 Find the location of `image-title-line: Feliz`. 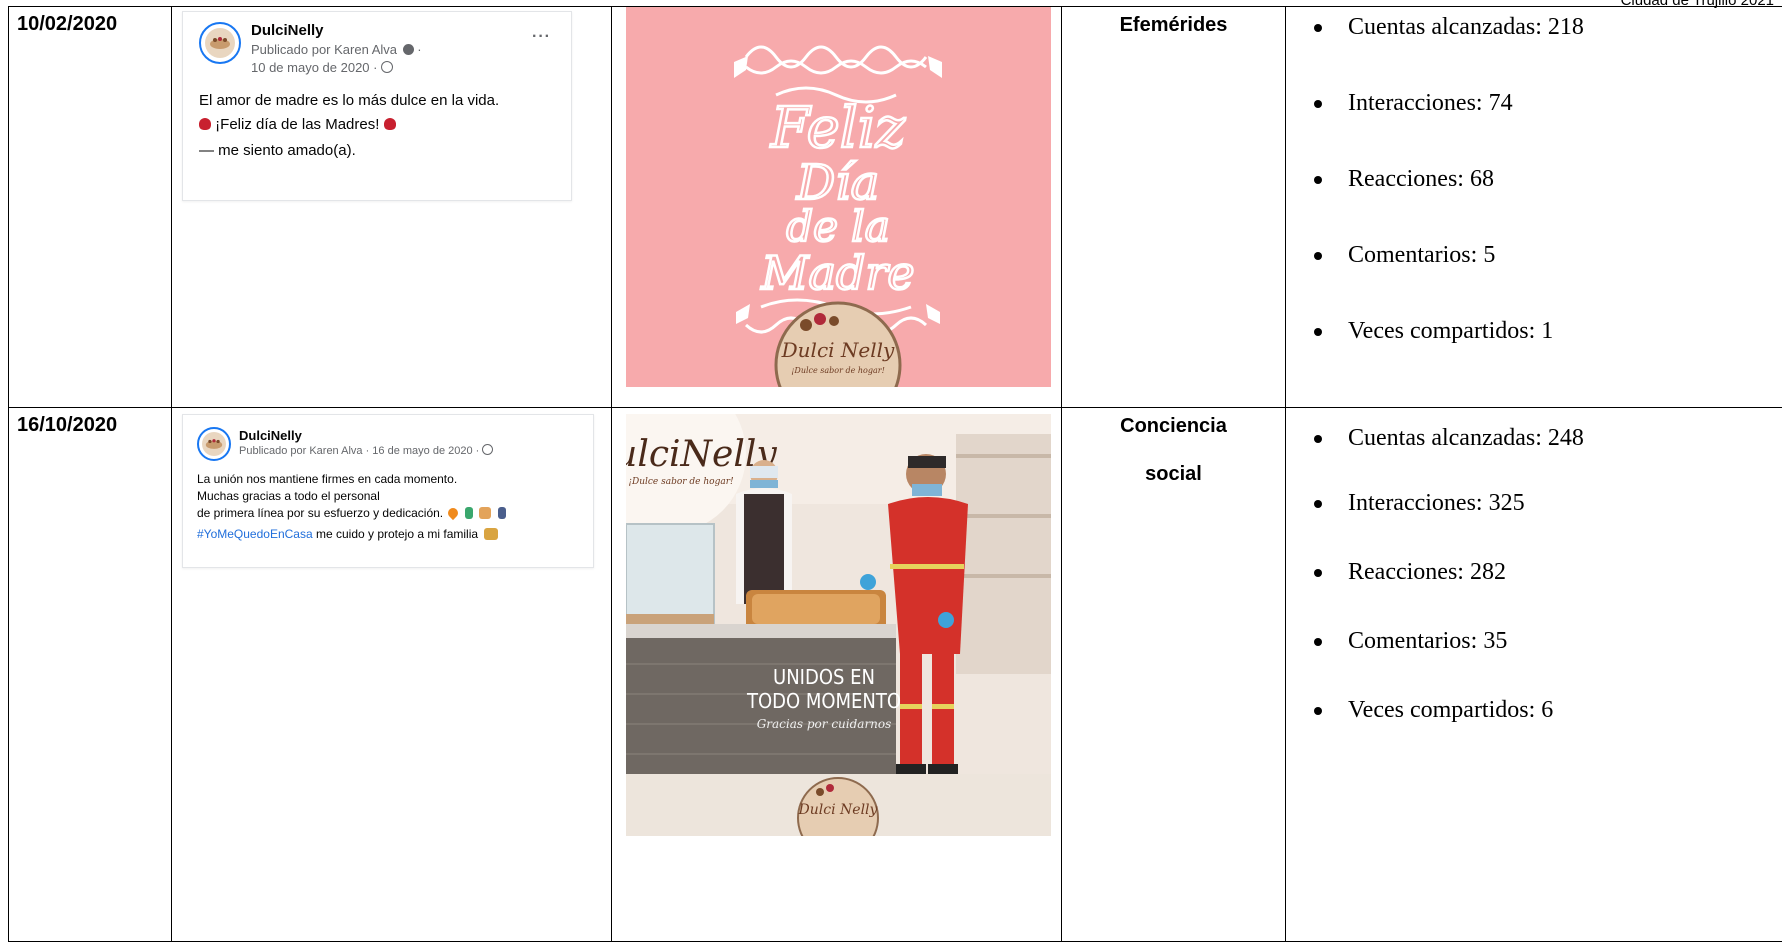

image-title-line: Feliz is located at coordinates (838, 128).